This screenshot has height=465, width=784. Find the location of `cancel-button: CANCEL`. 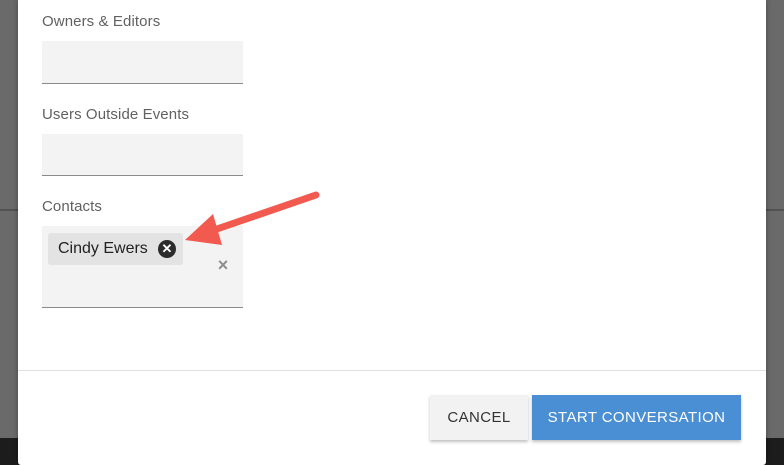

cancel-button: CANCEL is located at coordinates (479, 417).